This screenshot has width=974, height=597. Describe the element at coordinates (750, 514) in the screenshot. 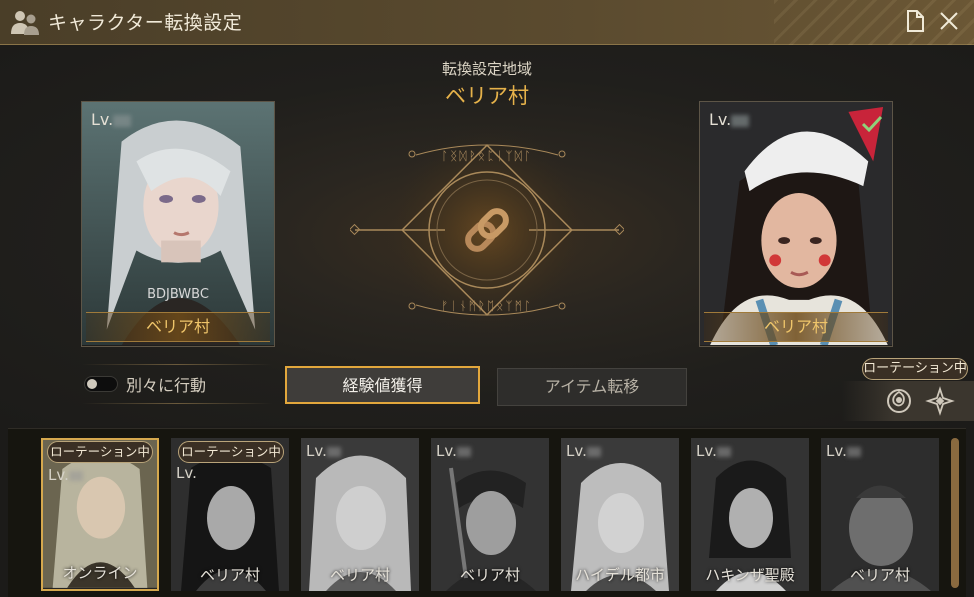

I see `character-slot-6: Lv. ハキンザ聖殿` at that location.